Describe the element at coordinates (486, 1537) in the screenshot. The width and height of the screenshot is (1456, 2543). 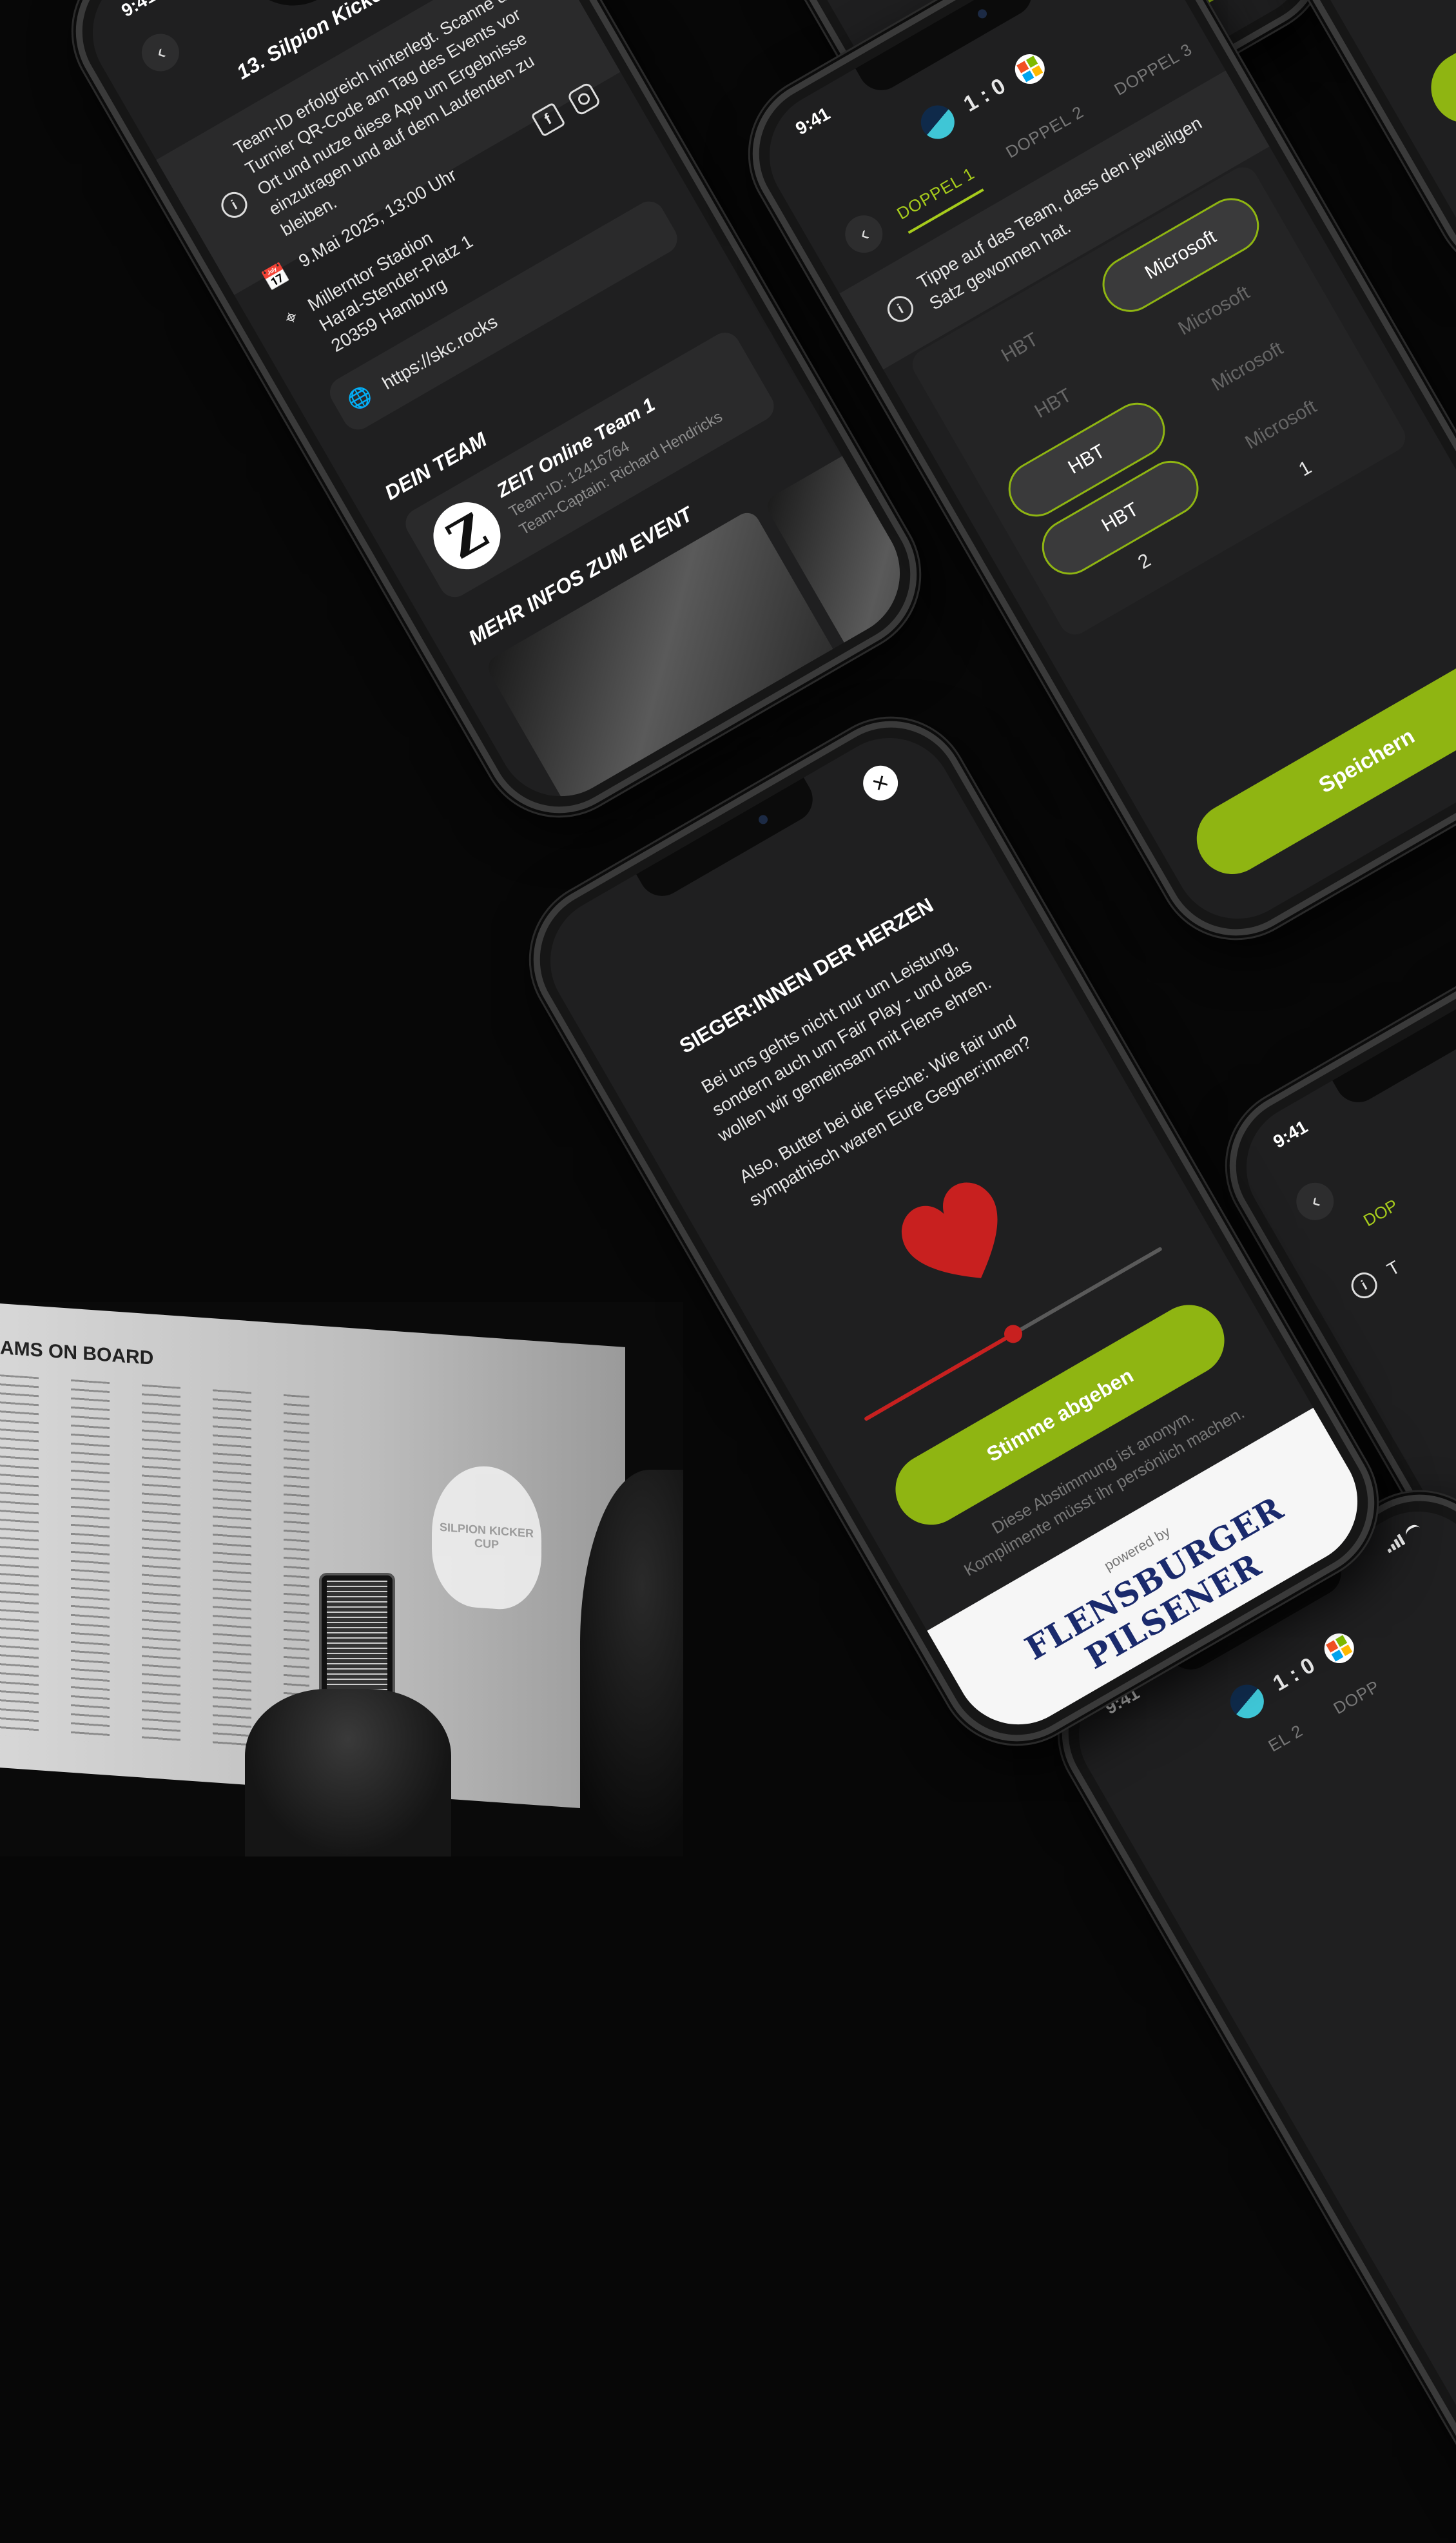
I see `kicker-cup-badge: SILPION KICKER CUP` at that location.